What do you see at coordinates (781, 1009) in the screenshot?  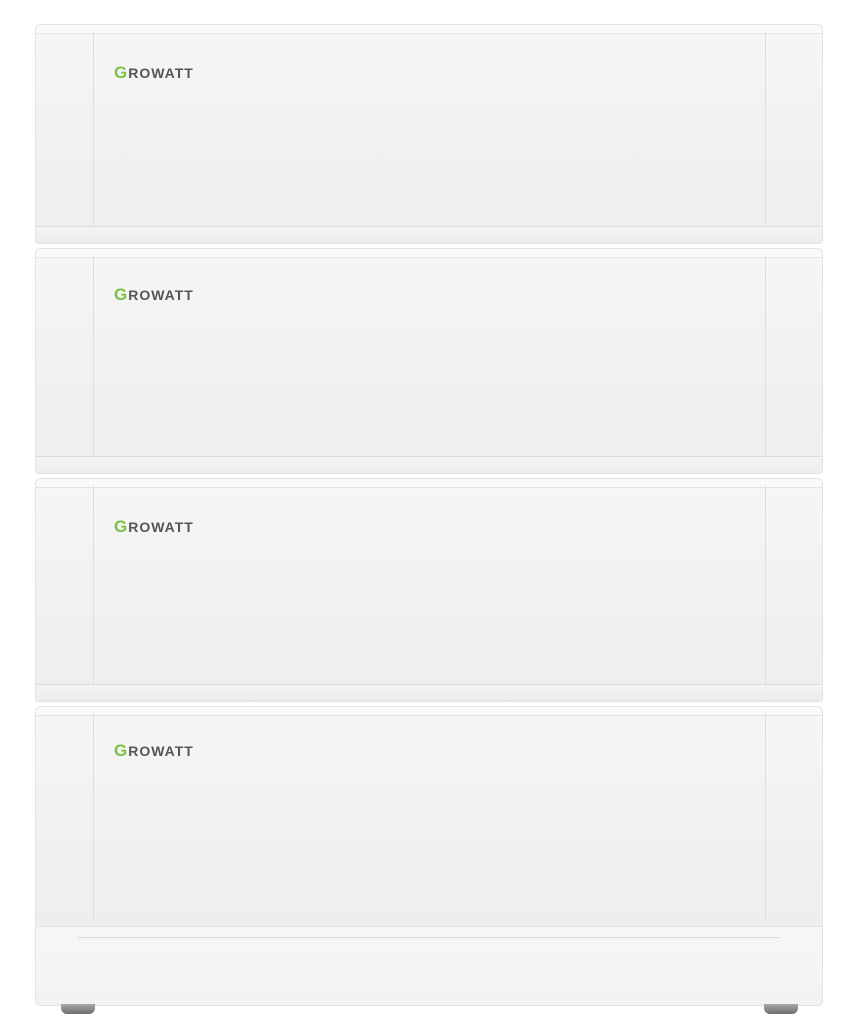 I see `right-foot` at bounding box center [781, 1009].